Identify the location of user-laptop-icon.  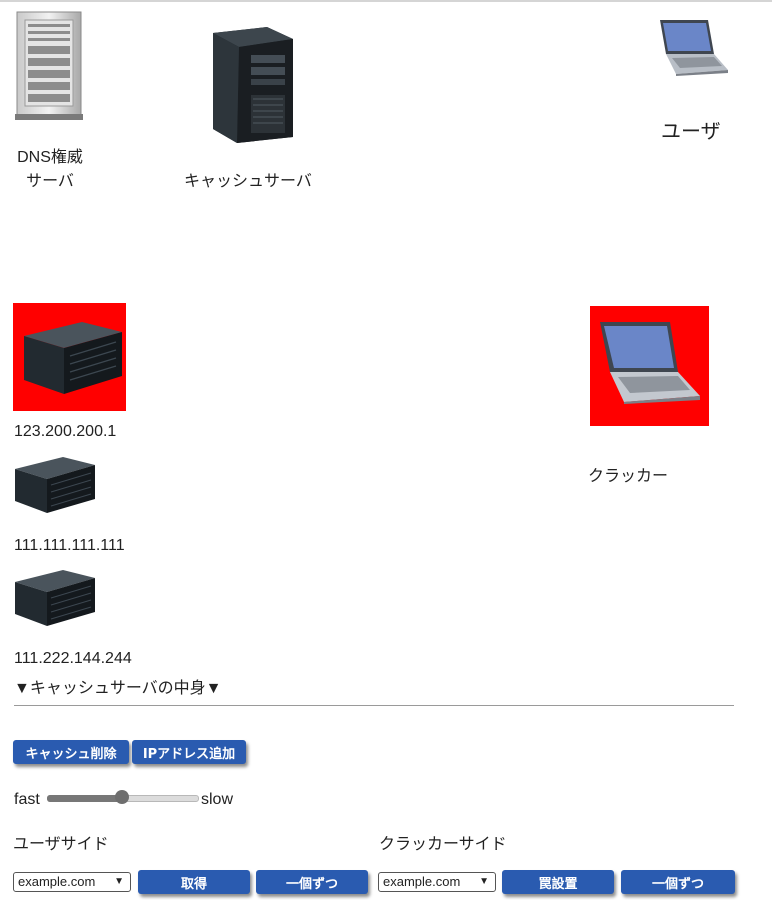
(694, 48).